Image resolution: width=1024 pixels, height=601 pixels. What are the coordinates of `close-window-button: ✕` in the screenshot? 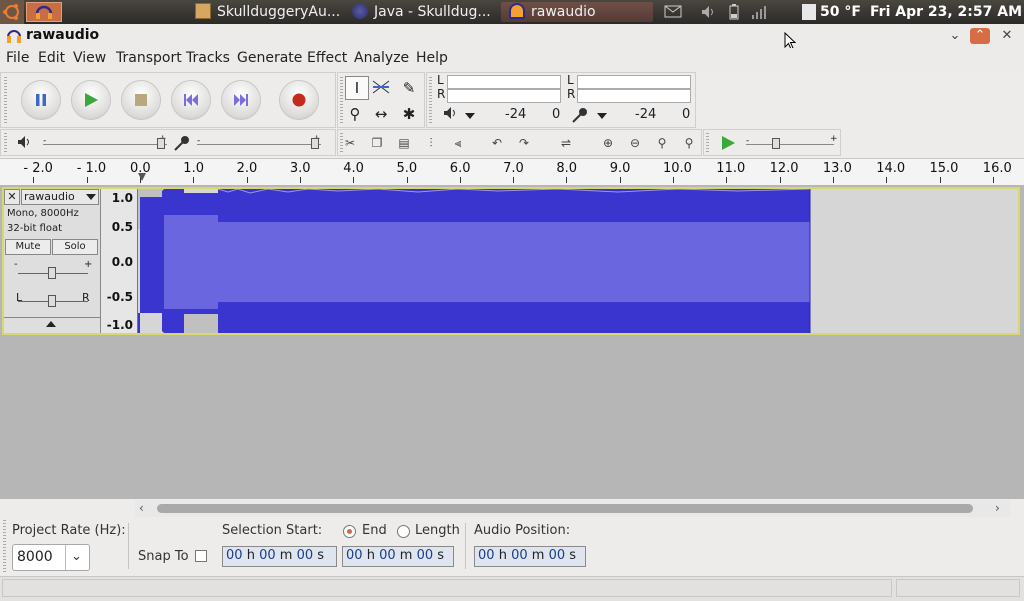 It's located at (1007, 36).